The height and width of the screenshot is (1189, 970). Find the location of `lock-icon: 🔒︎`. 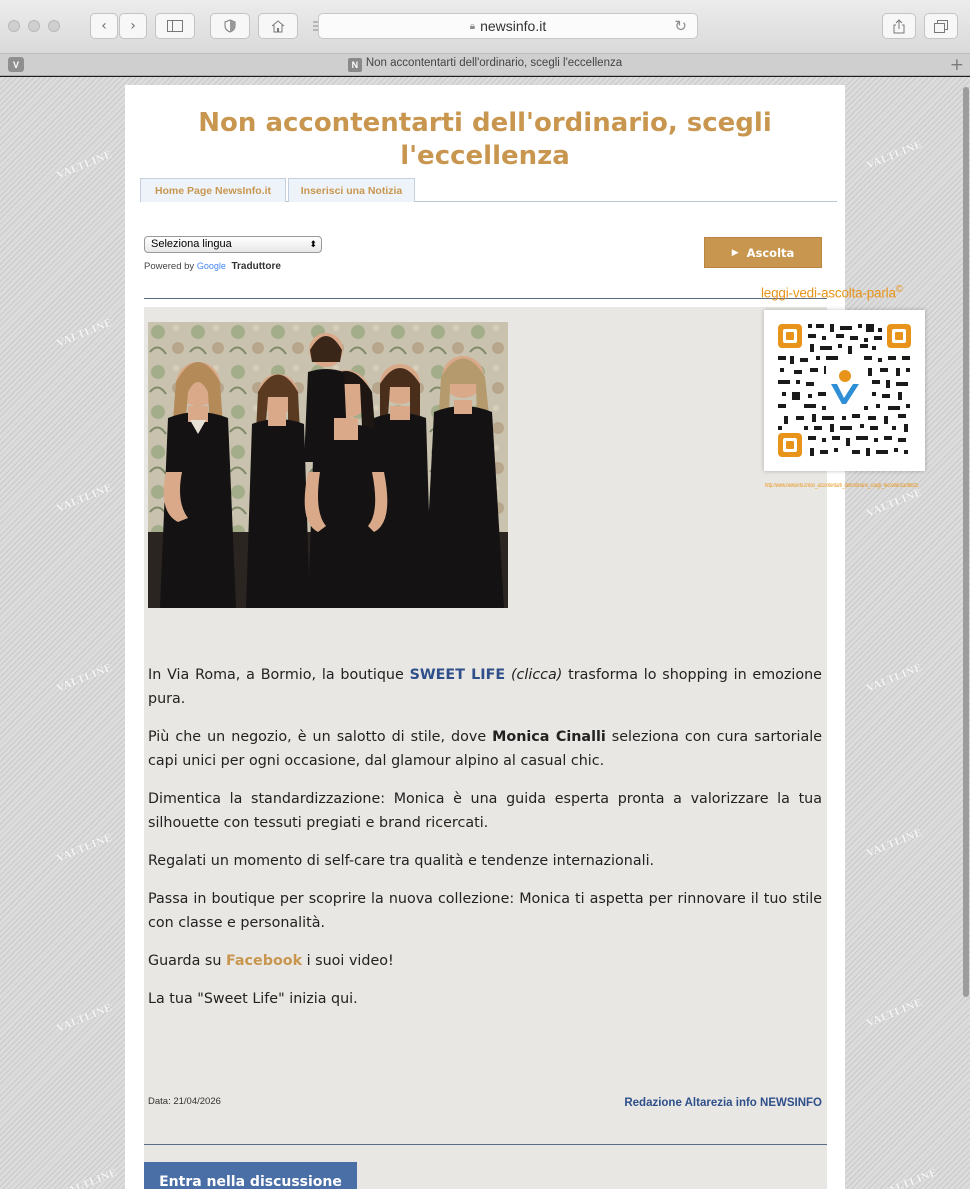

lock-icon: 🔒︎ is located at coordinates (472, 26).